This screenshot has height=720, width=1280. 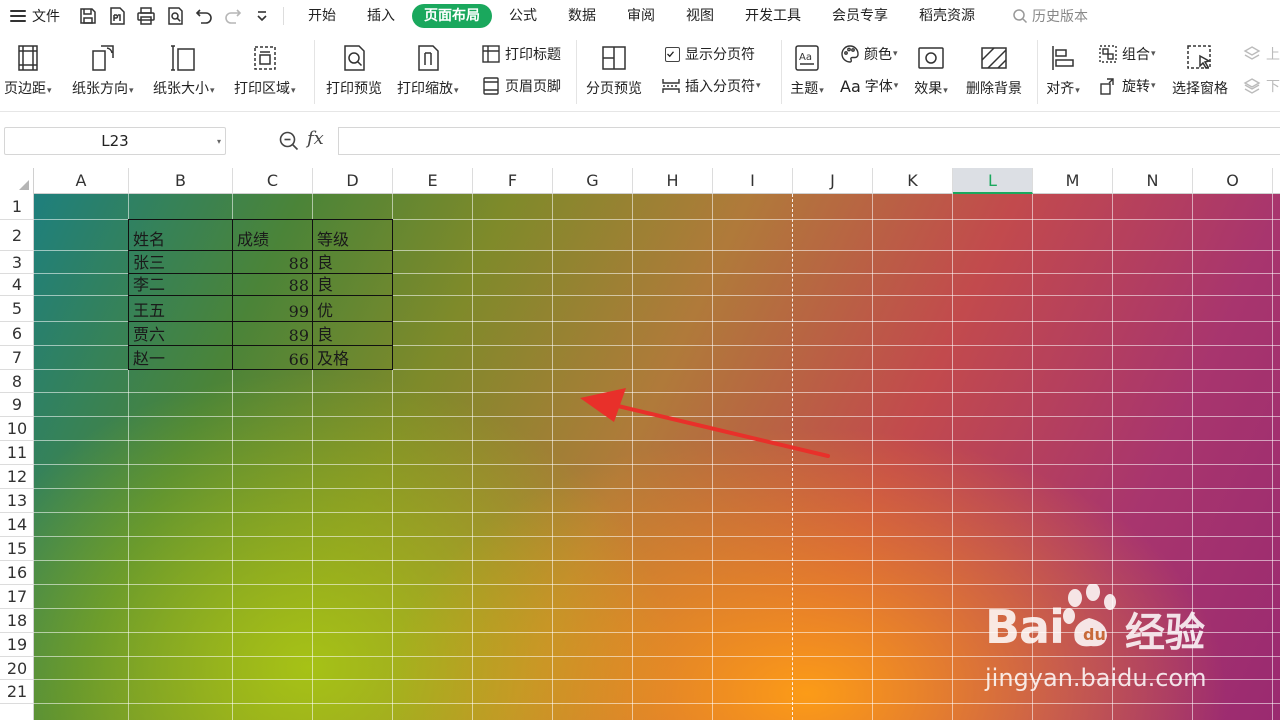 I want to click on margins-icon, so click(x=28, y=58).